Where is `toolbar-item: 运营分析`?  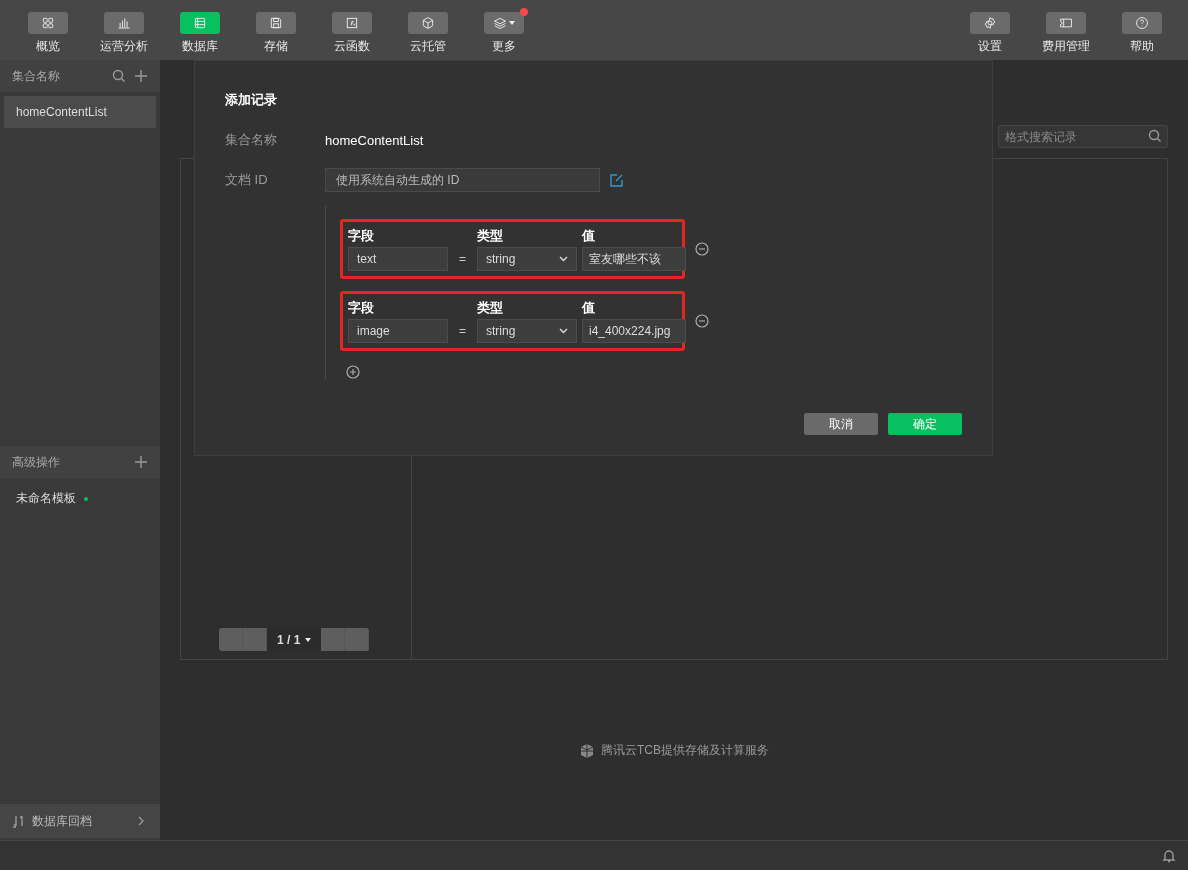 toolbar-item: 运营分析 is located at coordinates (124, 30).